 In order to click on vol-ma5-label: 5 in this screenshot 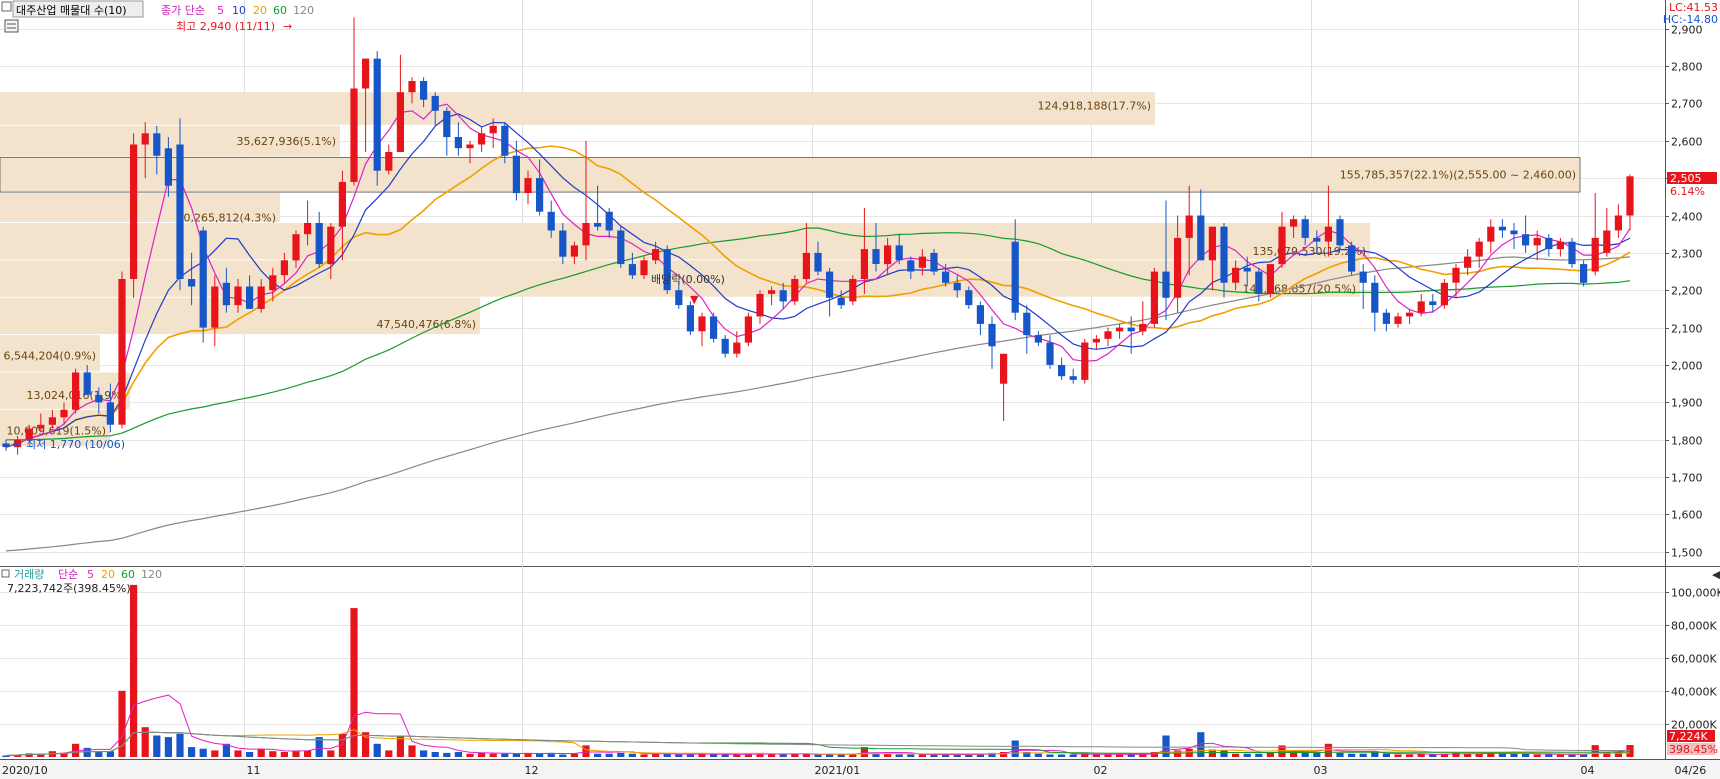, I will do `click(90, 574)`.